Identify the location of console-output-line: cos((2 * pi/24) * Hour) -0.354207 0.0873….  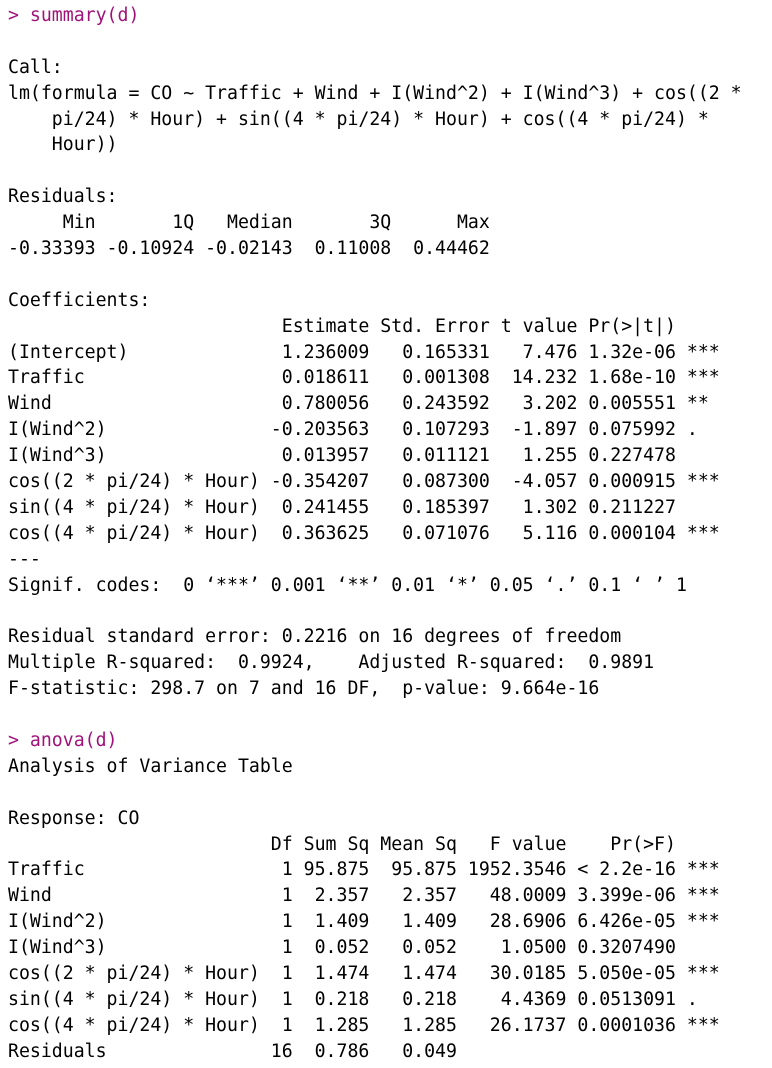
(364, 482).